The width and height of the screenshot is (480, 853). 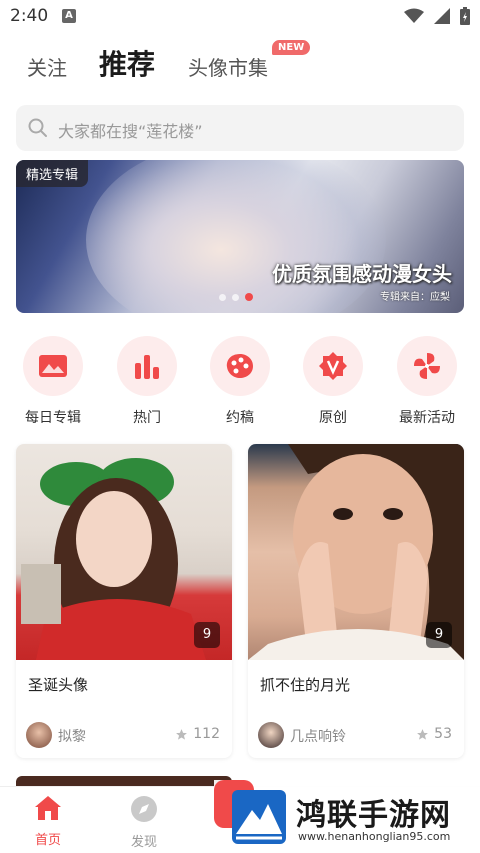 I want to click on likes: 112, so click(x=197, y=734).